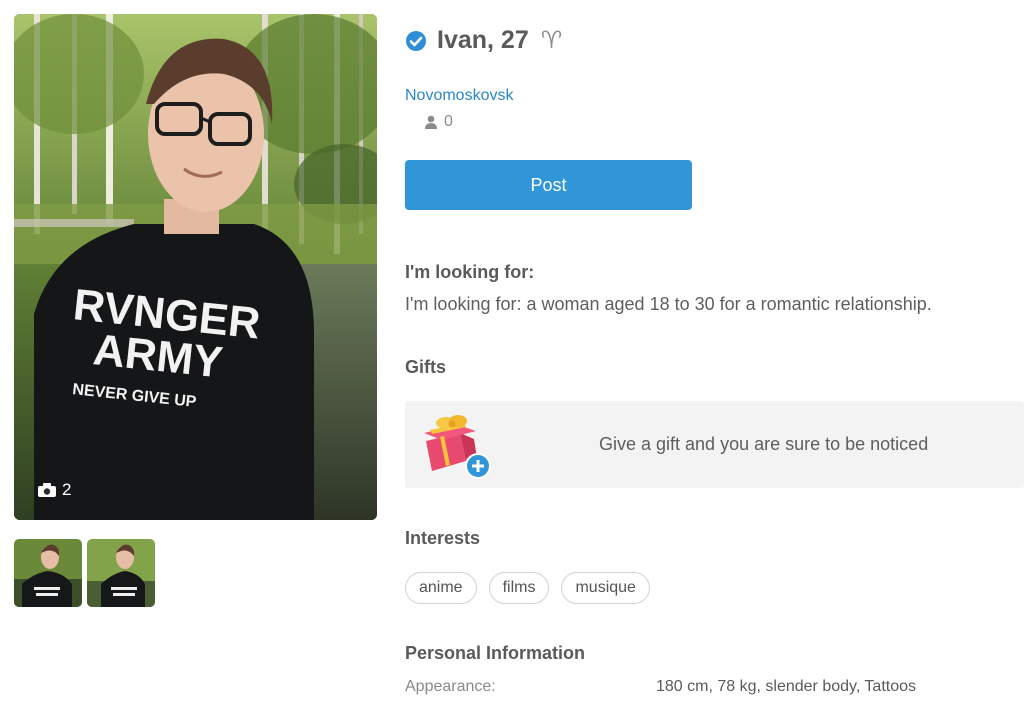  Describe the element at coordinates (443, 538) in the screenshot. I see `interests-title: Interests` at that location.